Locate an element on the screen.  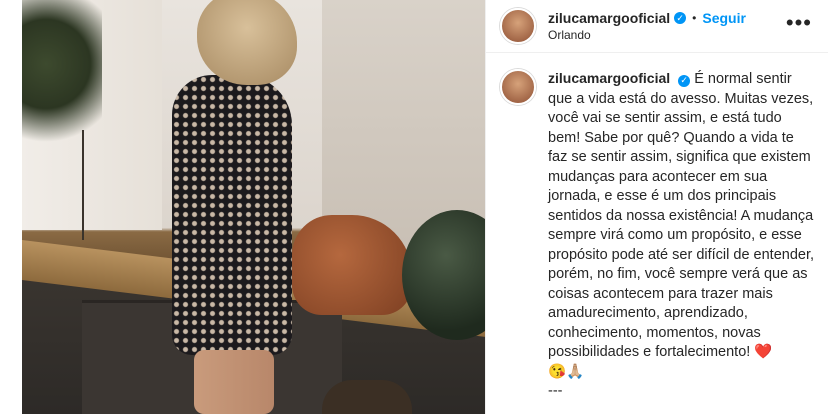
follow-button: Seguir is located at coordinates (724, 18).